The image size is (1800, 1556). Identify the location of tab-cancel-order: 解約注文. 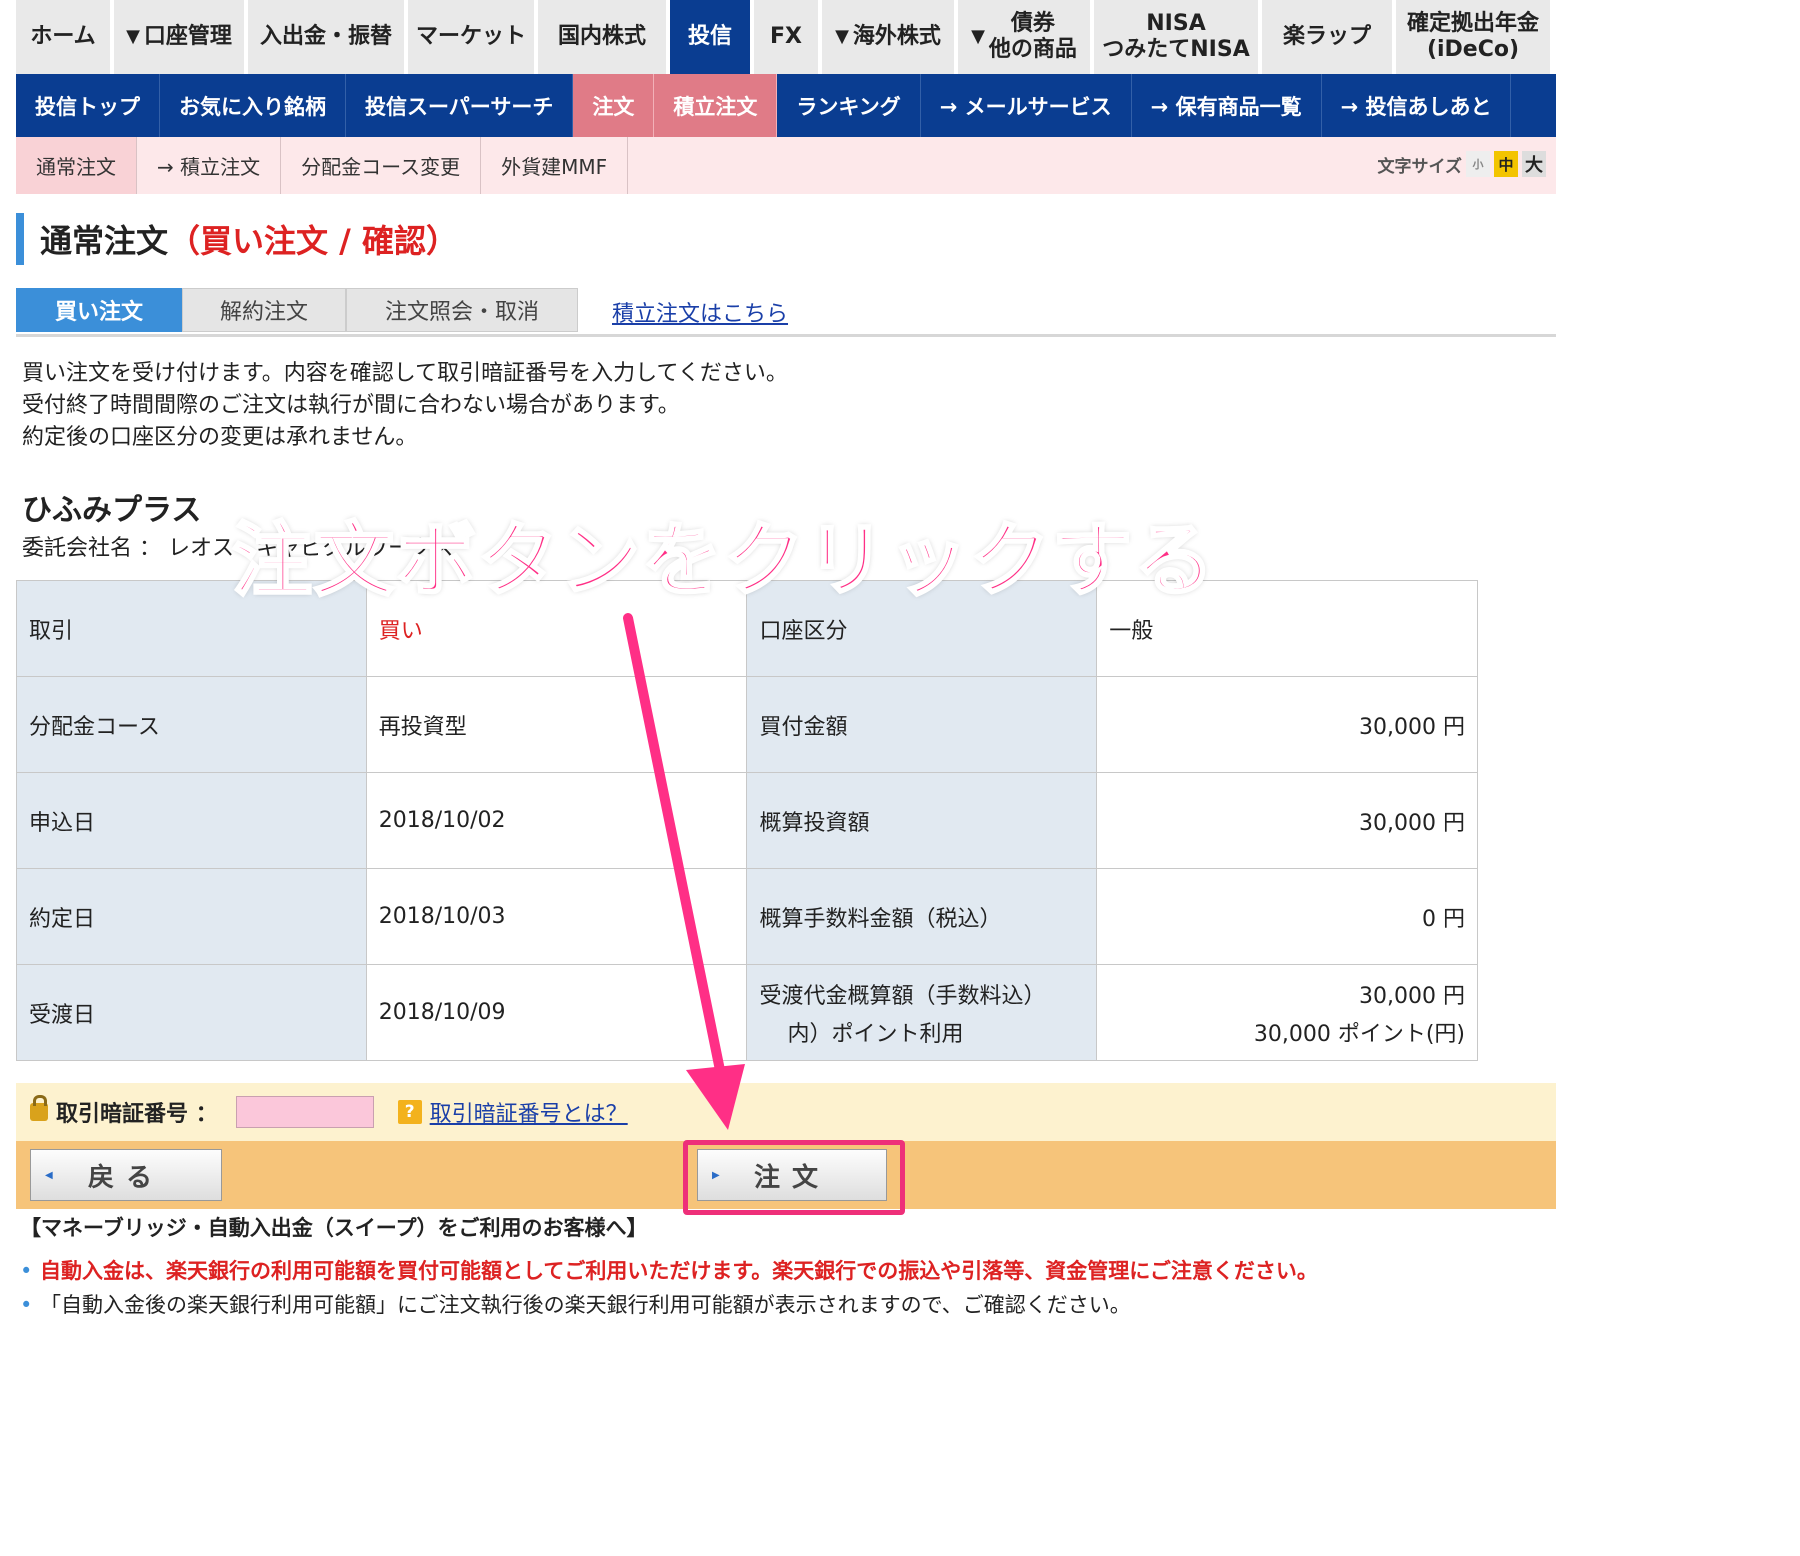
(264, 310).